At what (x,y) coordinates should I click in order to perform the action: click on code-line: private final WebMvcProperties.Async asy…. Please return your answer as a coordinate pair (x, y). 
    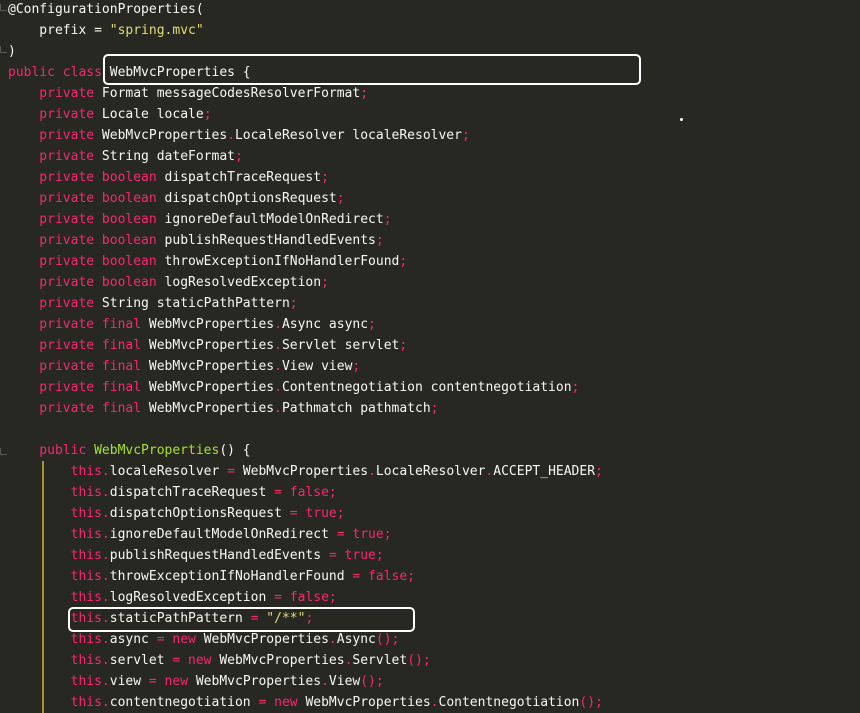
    Looking at the image, I should click on (192, 324).